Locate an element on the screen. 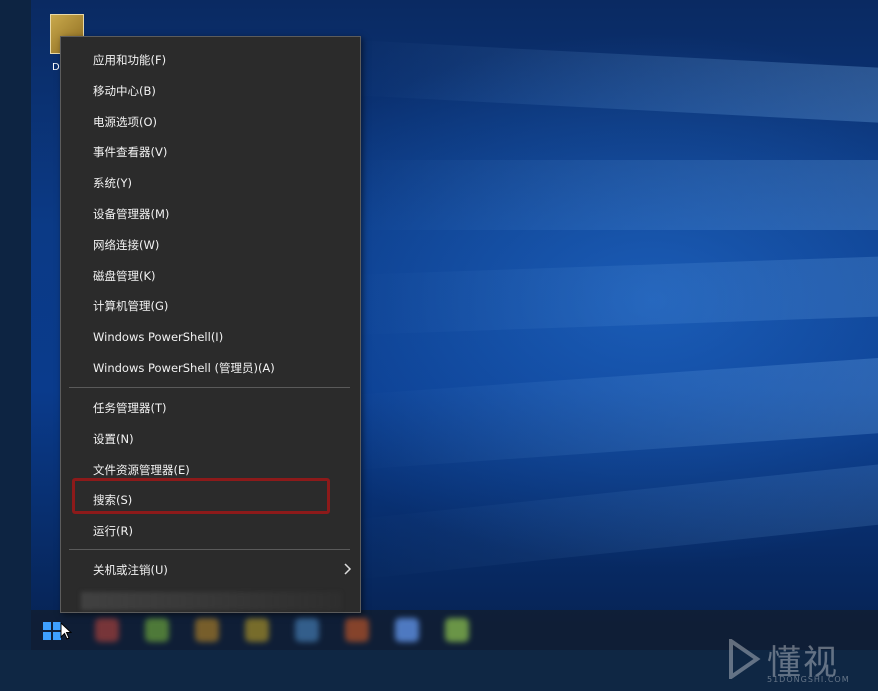 Image resolution: width=878 pixels, height=691 pixels. menu-item-label: Windows PowerShell (管理员)(A) is located at coordinates (184, 368).